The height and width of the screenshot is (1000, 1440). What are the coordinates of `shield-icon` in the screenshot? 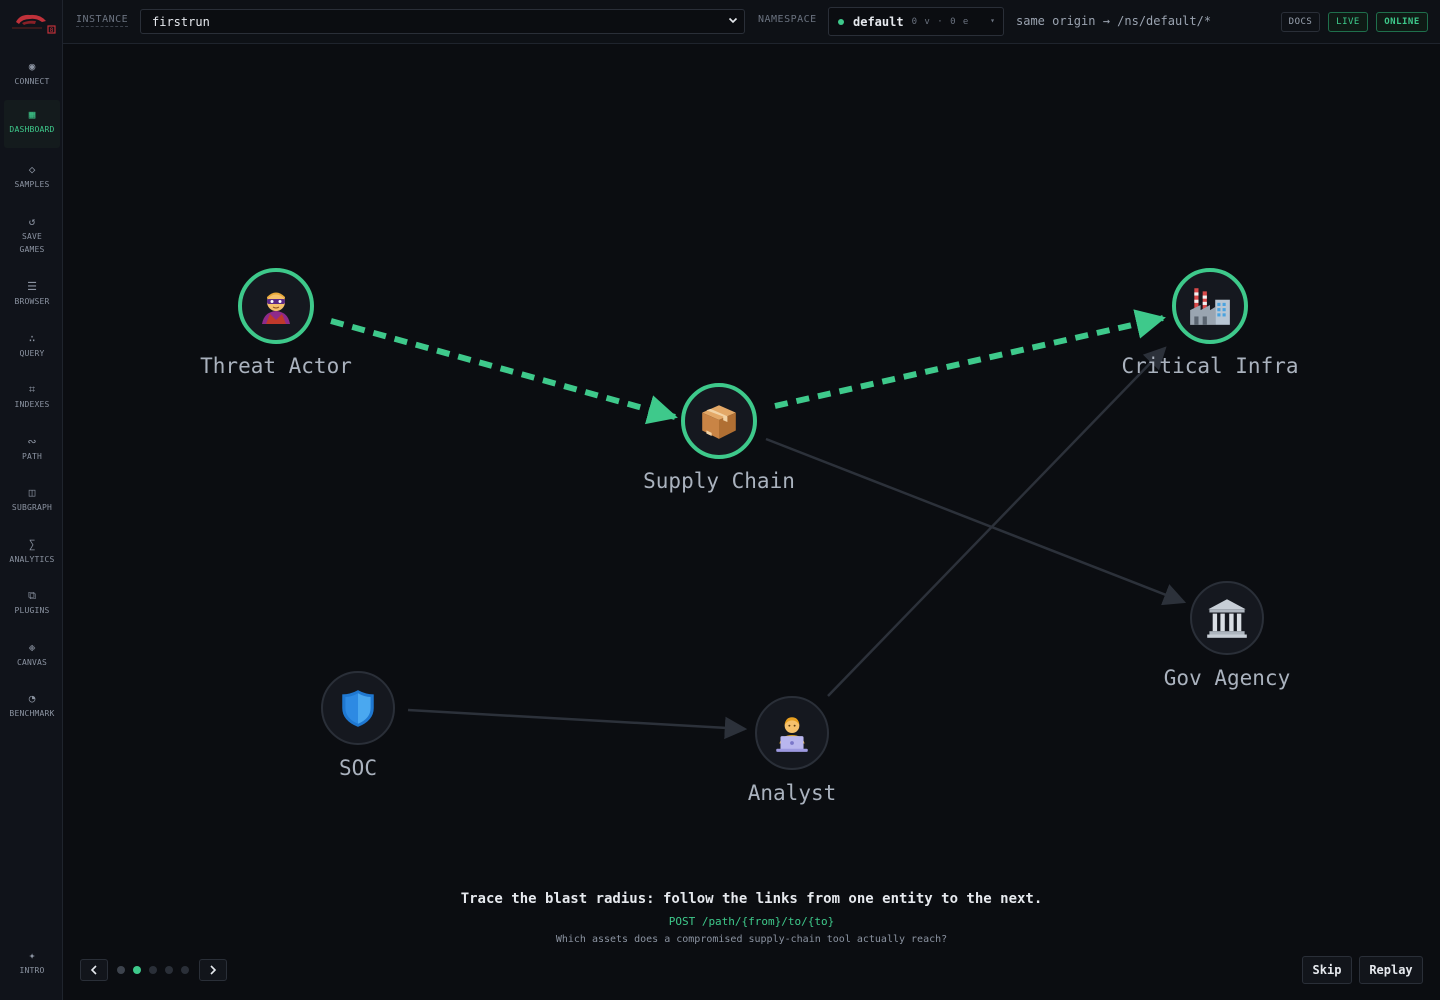 It's located at (358, 708).